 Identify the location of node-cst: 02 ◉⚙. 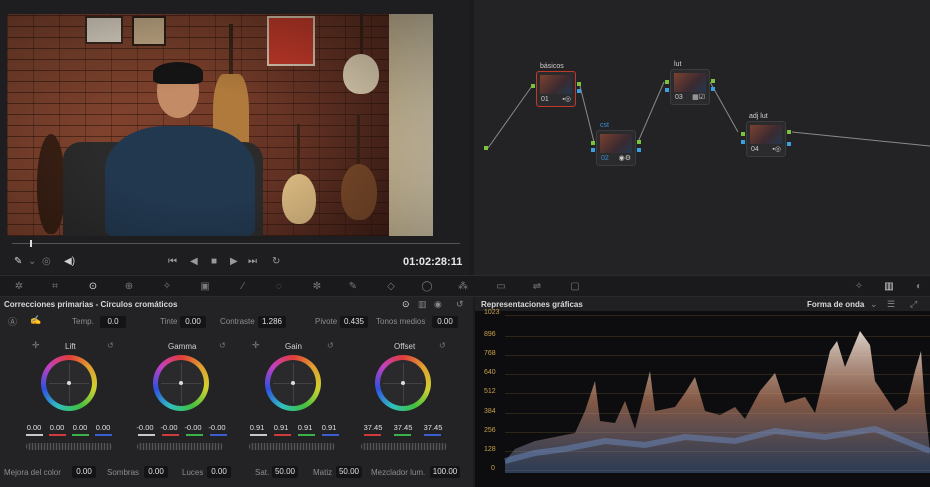
(616, 148).